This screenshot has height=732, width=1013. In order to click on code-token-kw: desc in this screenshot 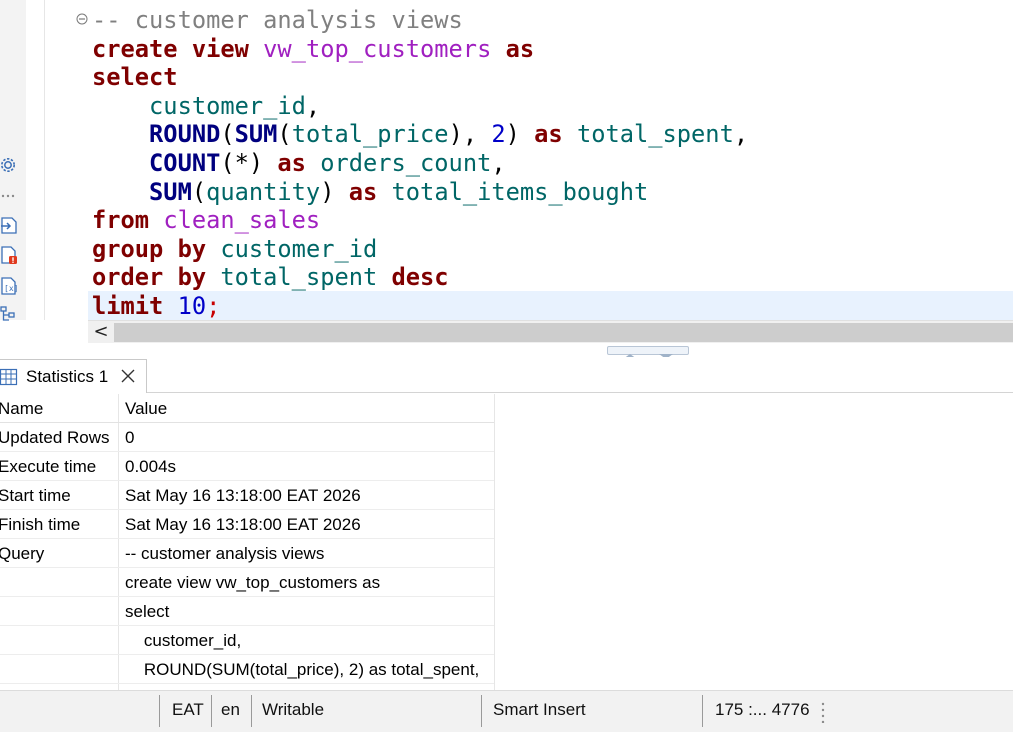, I will do `click(420, 277)`.